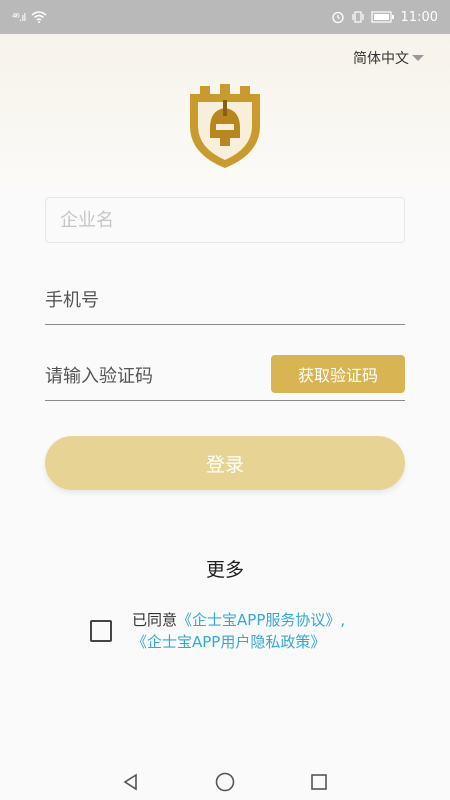 This screenshot has width=450, height=800. Describe the element at coordinates (267, 631) in the screenshot. I see `agreement-text: 已同意《企士宝APP服务协议》, 《企士宝APP用户隐私政策》` at that location.